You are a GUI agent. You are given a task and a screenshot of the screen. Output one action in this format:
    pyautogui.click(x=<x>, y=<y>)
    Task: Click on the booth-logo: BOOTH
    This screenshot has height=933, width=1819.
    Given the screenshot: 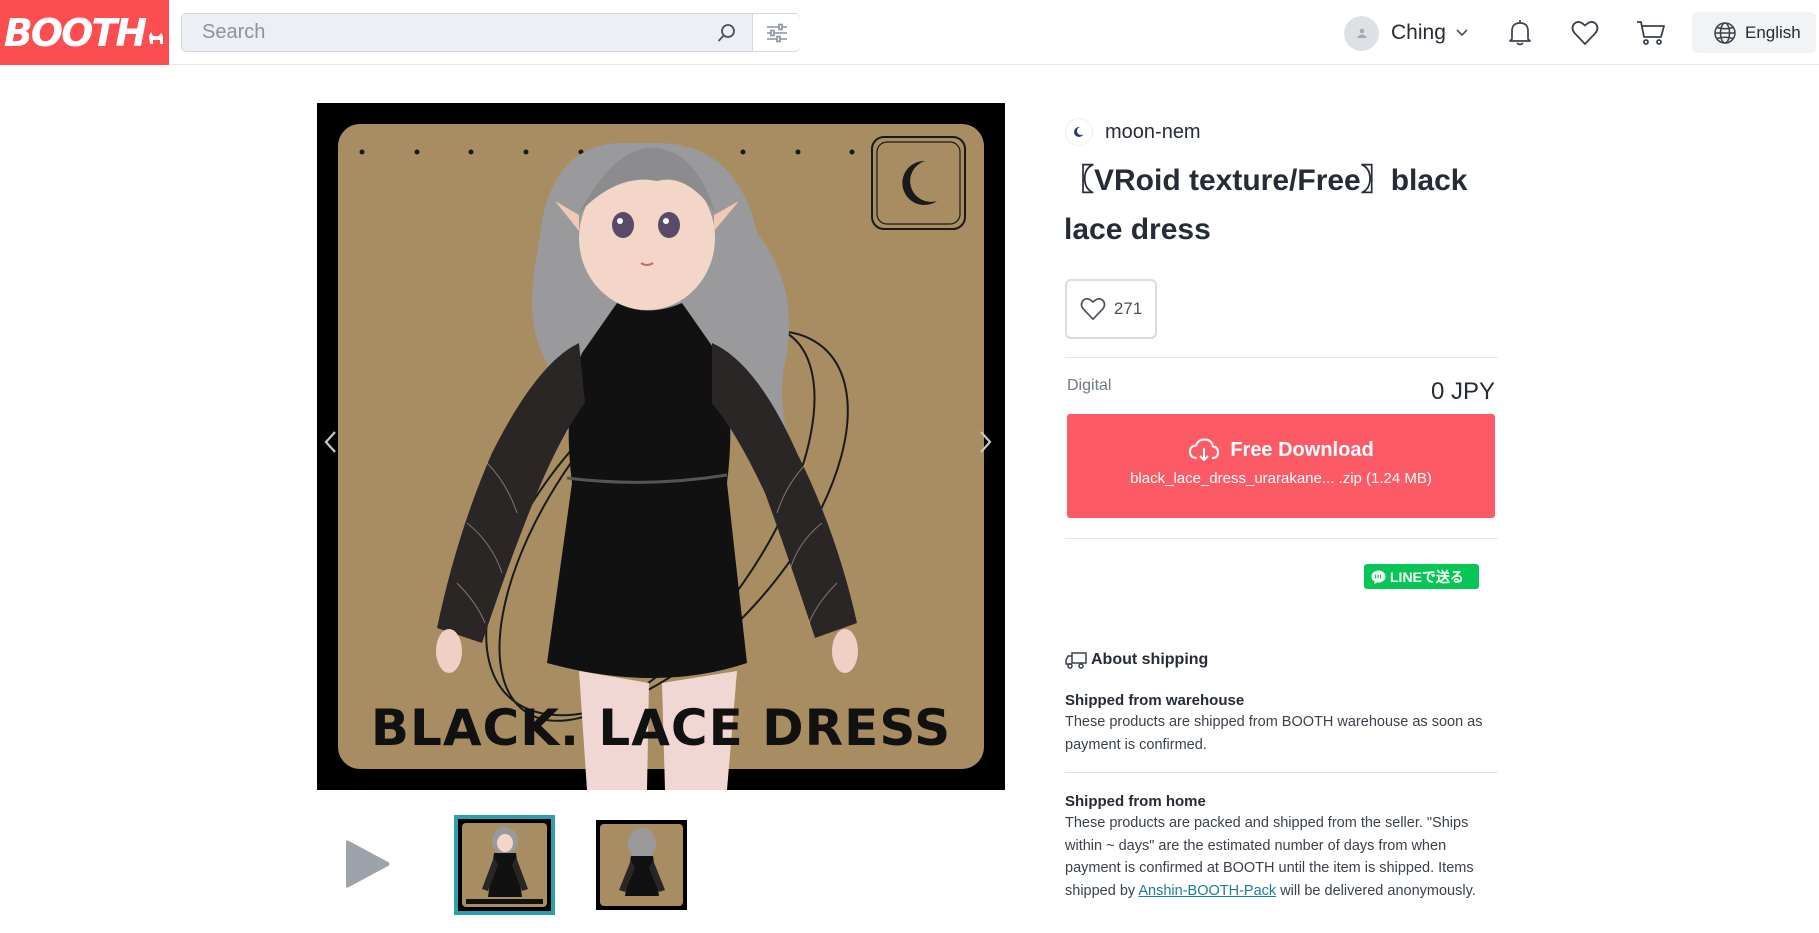 What is the action you would take?
    pyautogui.click(x=84, y=32)
    